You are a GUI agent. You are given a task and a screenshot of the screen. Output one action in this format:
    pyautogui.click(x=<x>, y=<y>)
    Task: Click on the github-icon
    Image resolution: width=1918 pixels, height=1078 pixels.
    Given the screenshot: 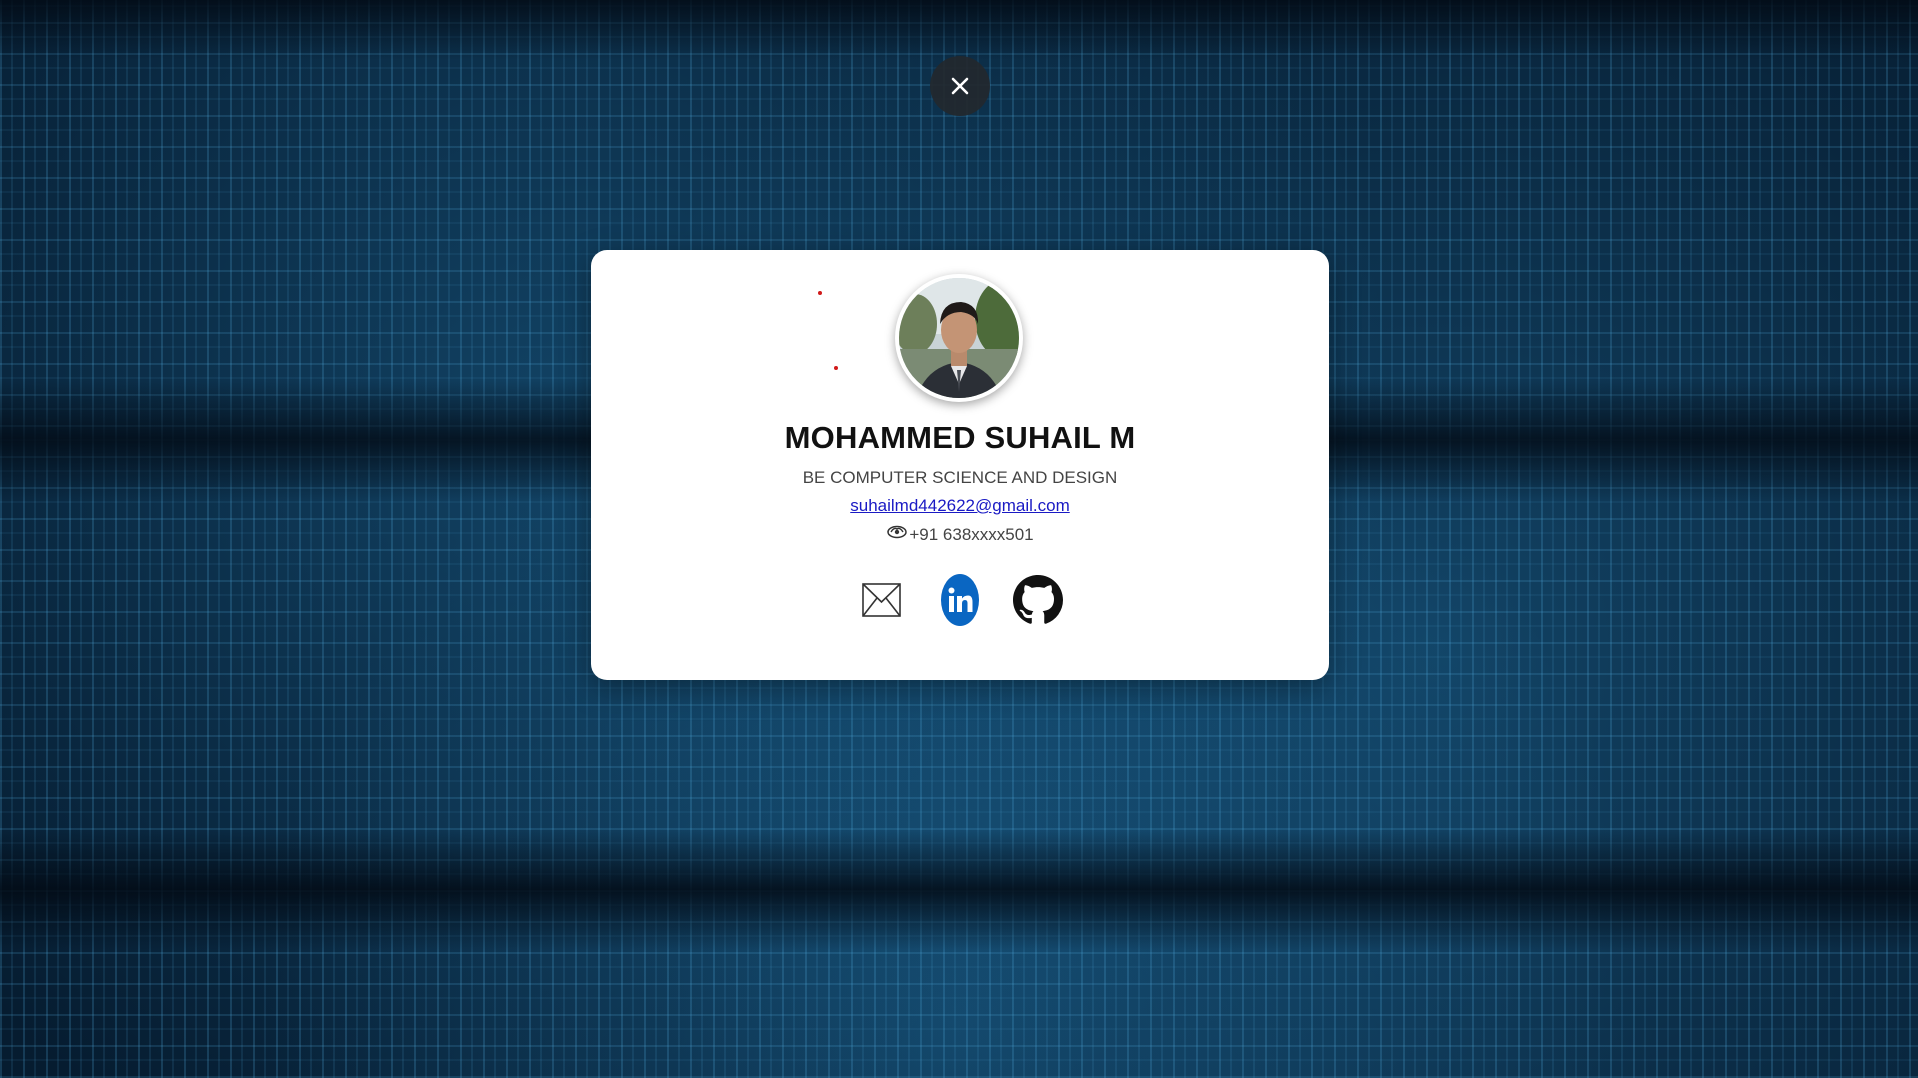 What is the action you would take?
    pyautogui.click(x=1038, y=599)
    